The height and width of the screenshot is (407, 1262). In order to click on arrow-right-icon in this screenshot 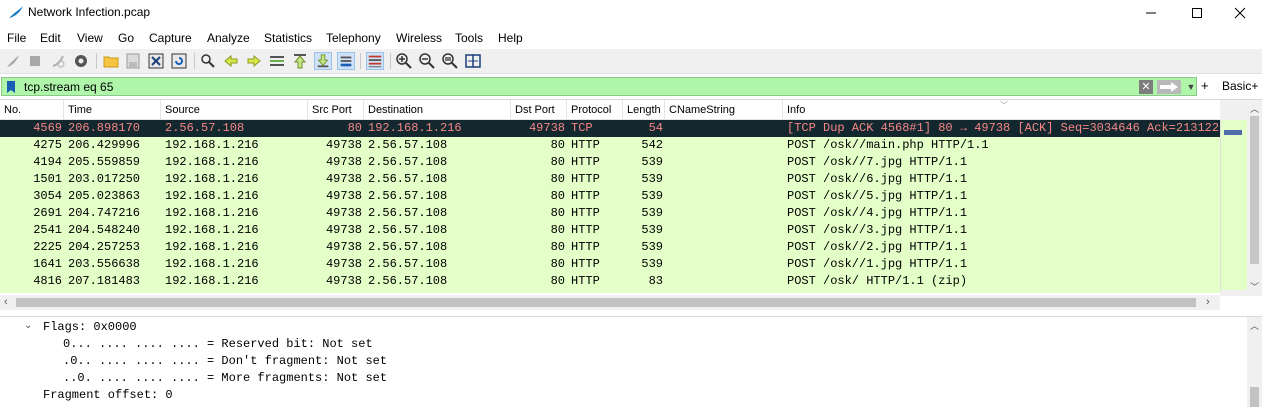, I will do `click(1169, 87)`.